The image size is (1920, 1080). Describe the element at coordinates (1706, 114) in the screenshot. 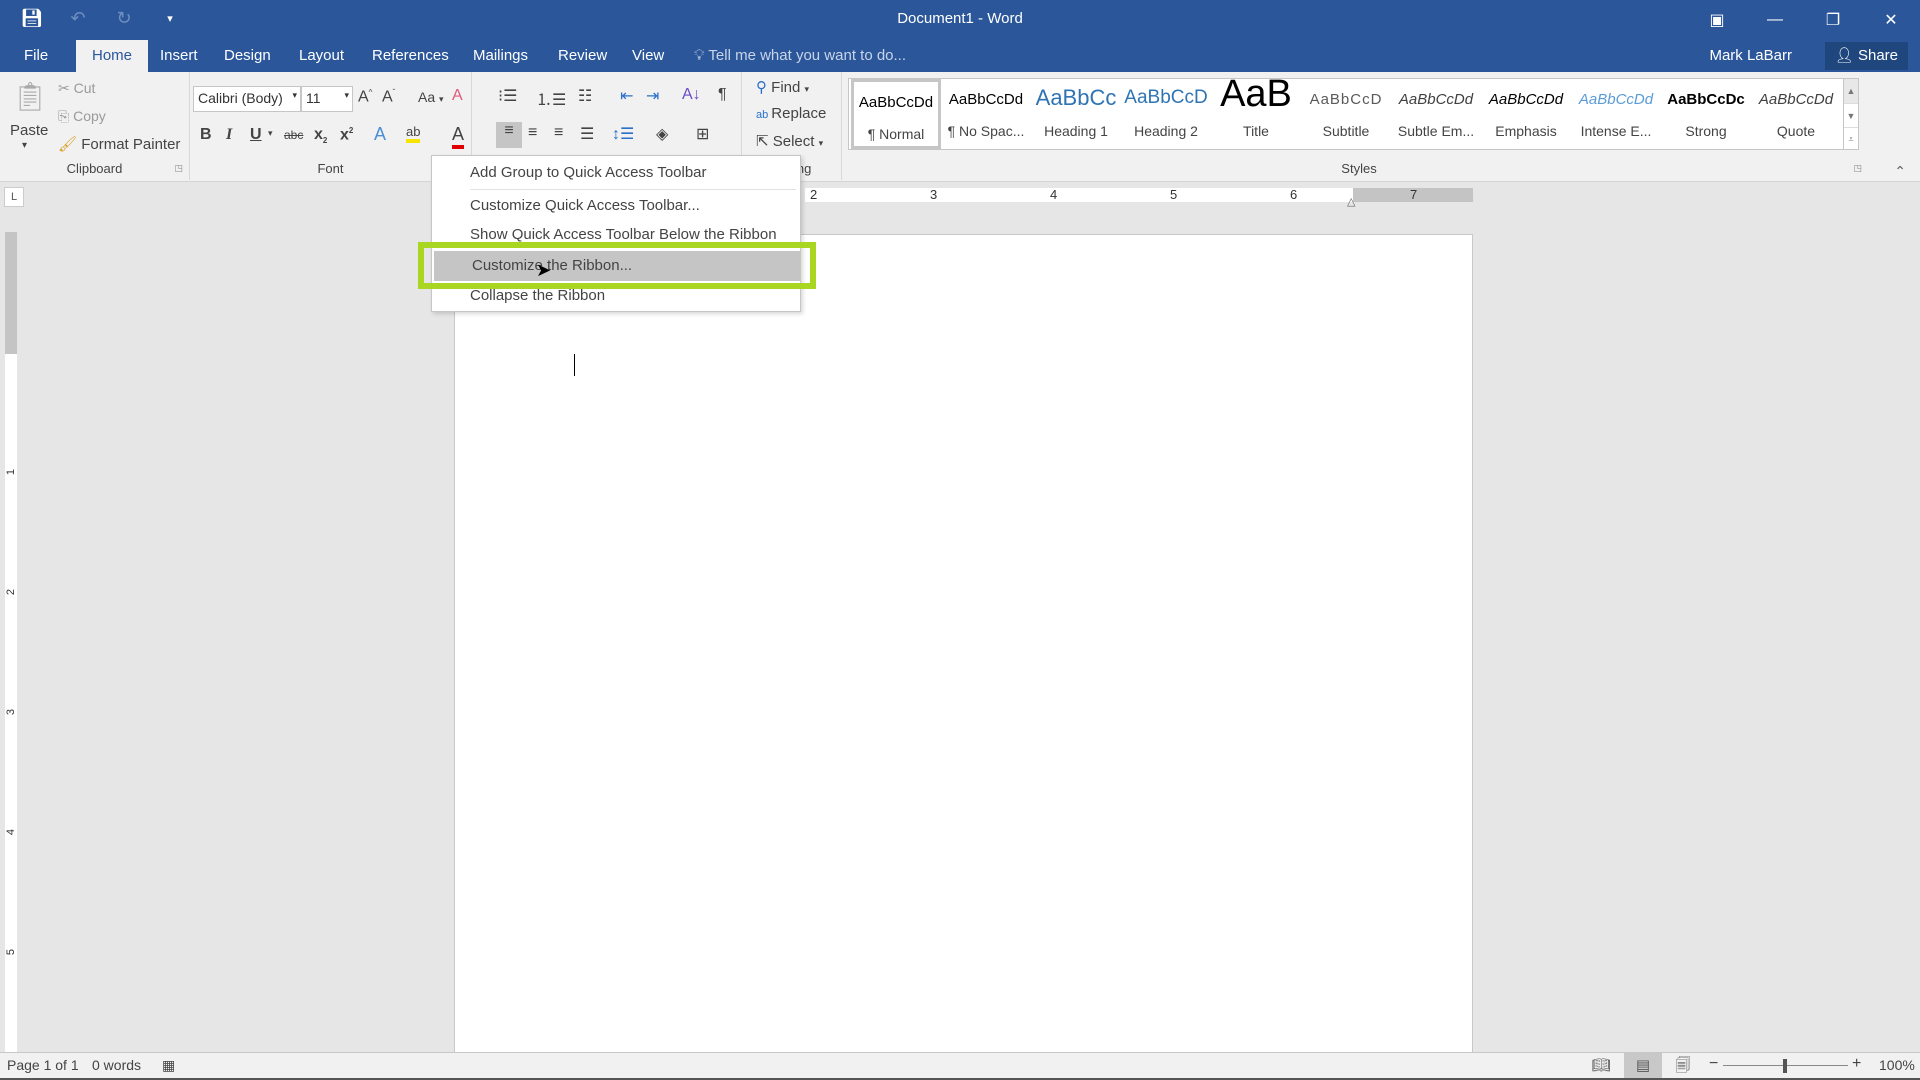

I see `style-strong: AaBbCcDc Strong` at that location.